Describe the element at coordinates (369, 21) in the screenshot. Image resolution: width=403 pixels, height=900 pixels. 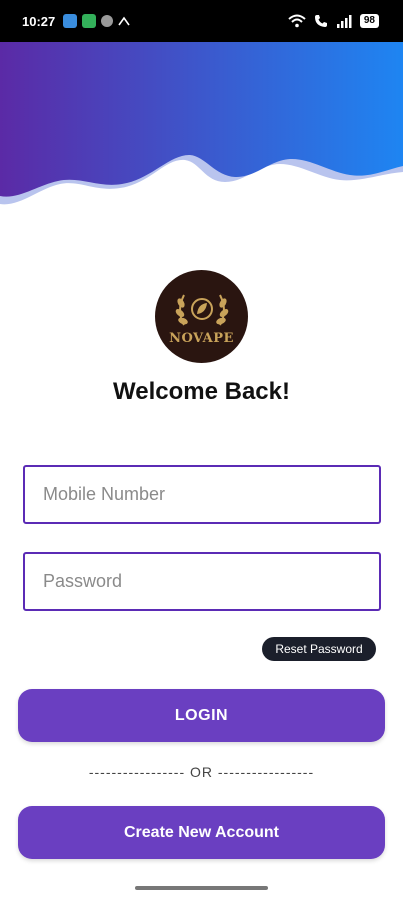
I see `battery-indicator: 98` at that location.